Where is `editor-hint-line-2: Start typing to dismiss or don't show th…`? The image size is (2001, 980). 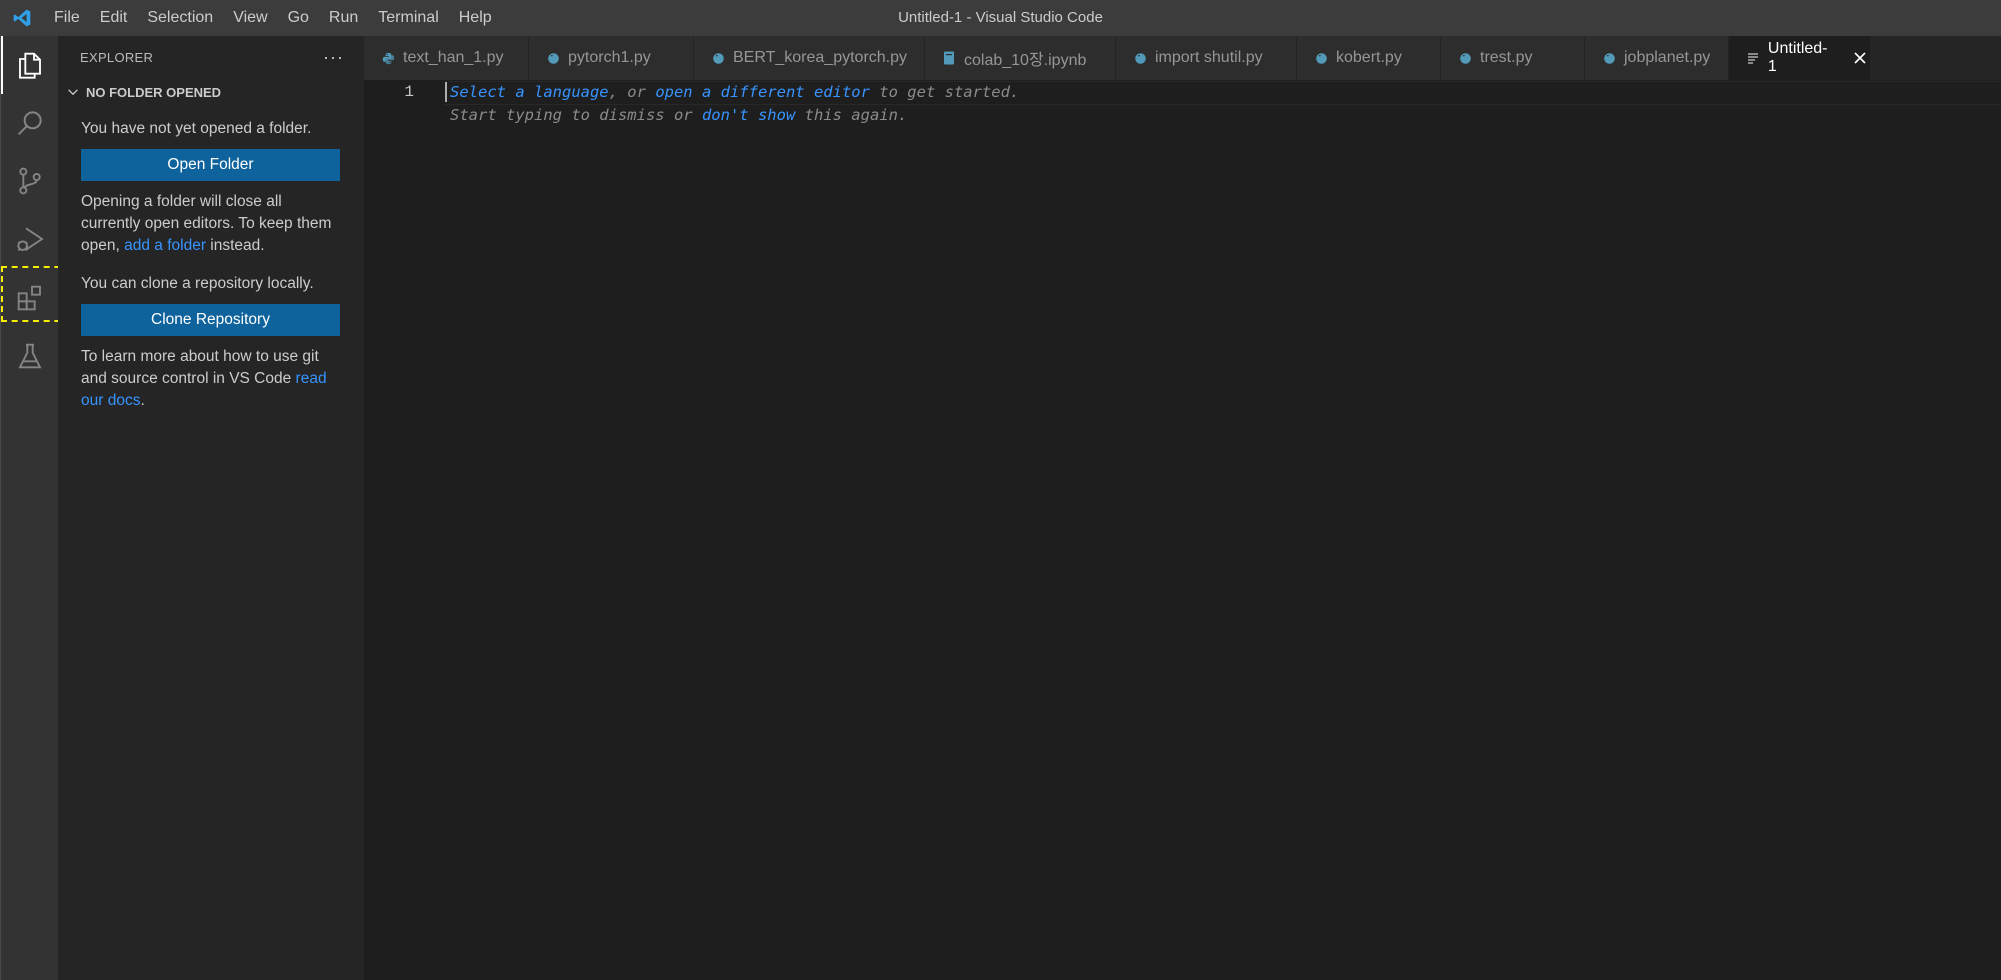 editor-hint-line-2: Start typing to dismiss or don't show th… is located at coordinates (678, 115).